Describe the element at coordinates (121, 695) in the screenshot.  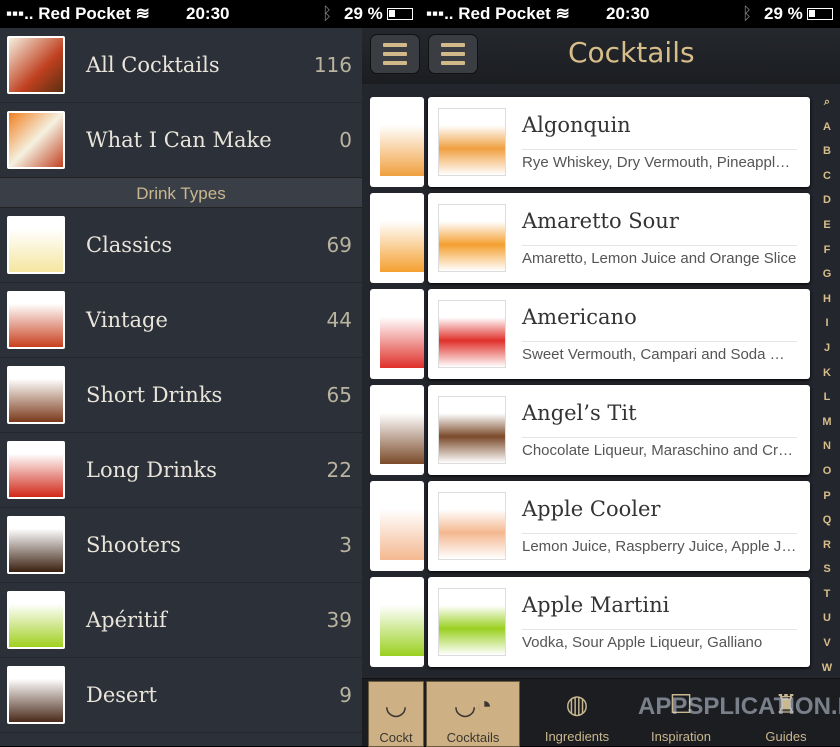
I see `sidebar-item-label: Desert` at that location.